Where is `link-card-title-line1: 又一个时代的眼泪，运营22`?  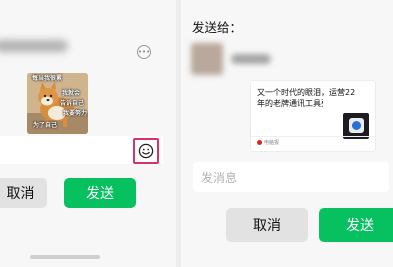 link-card-title-line1: 又一个时代的眼泪，运营22 is located at coordinates (306, 92).